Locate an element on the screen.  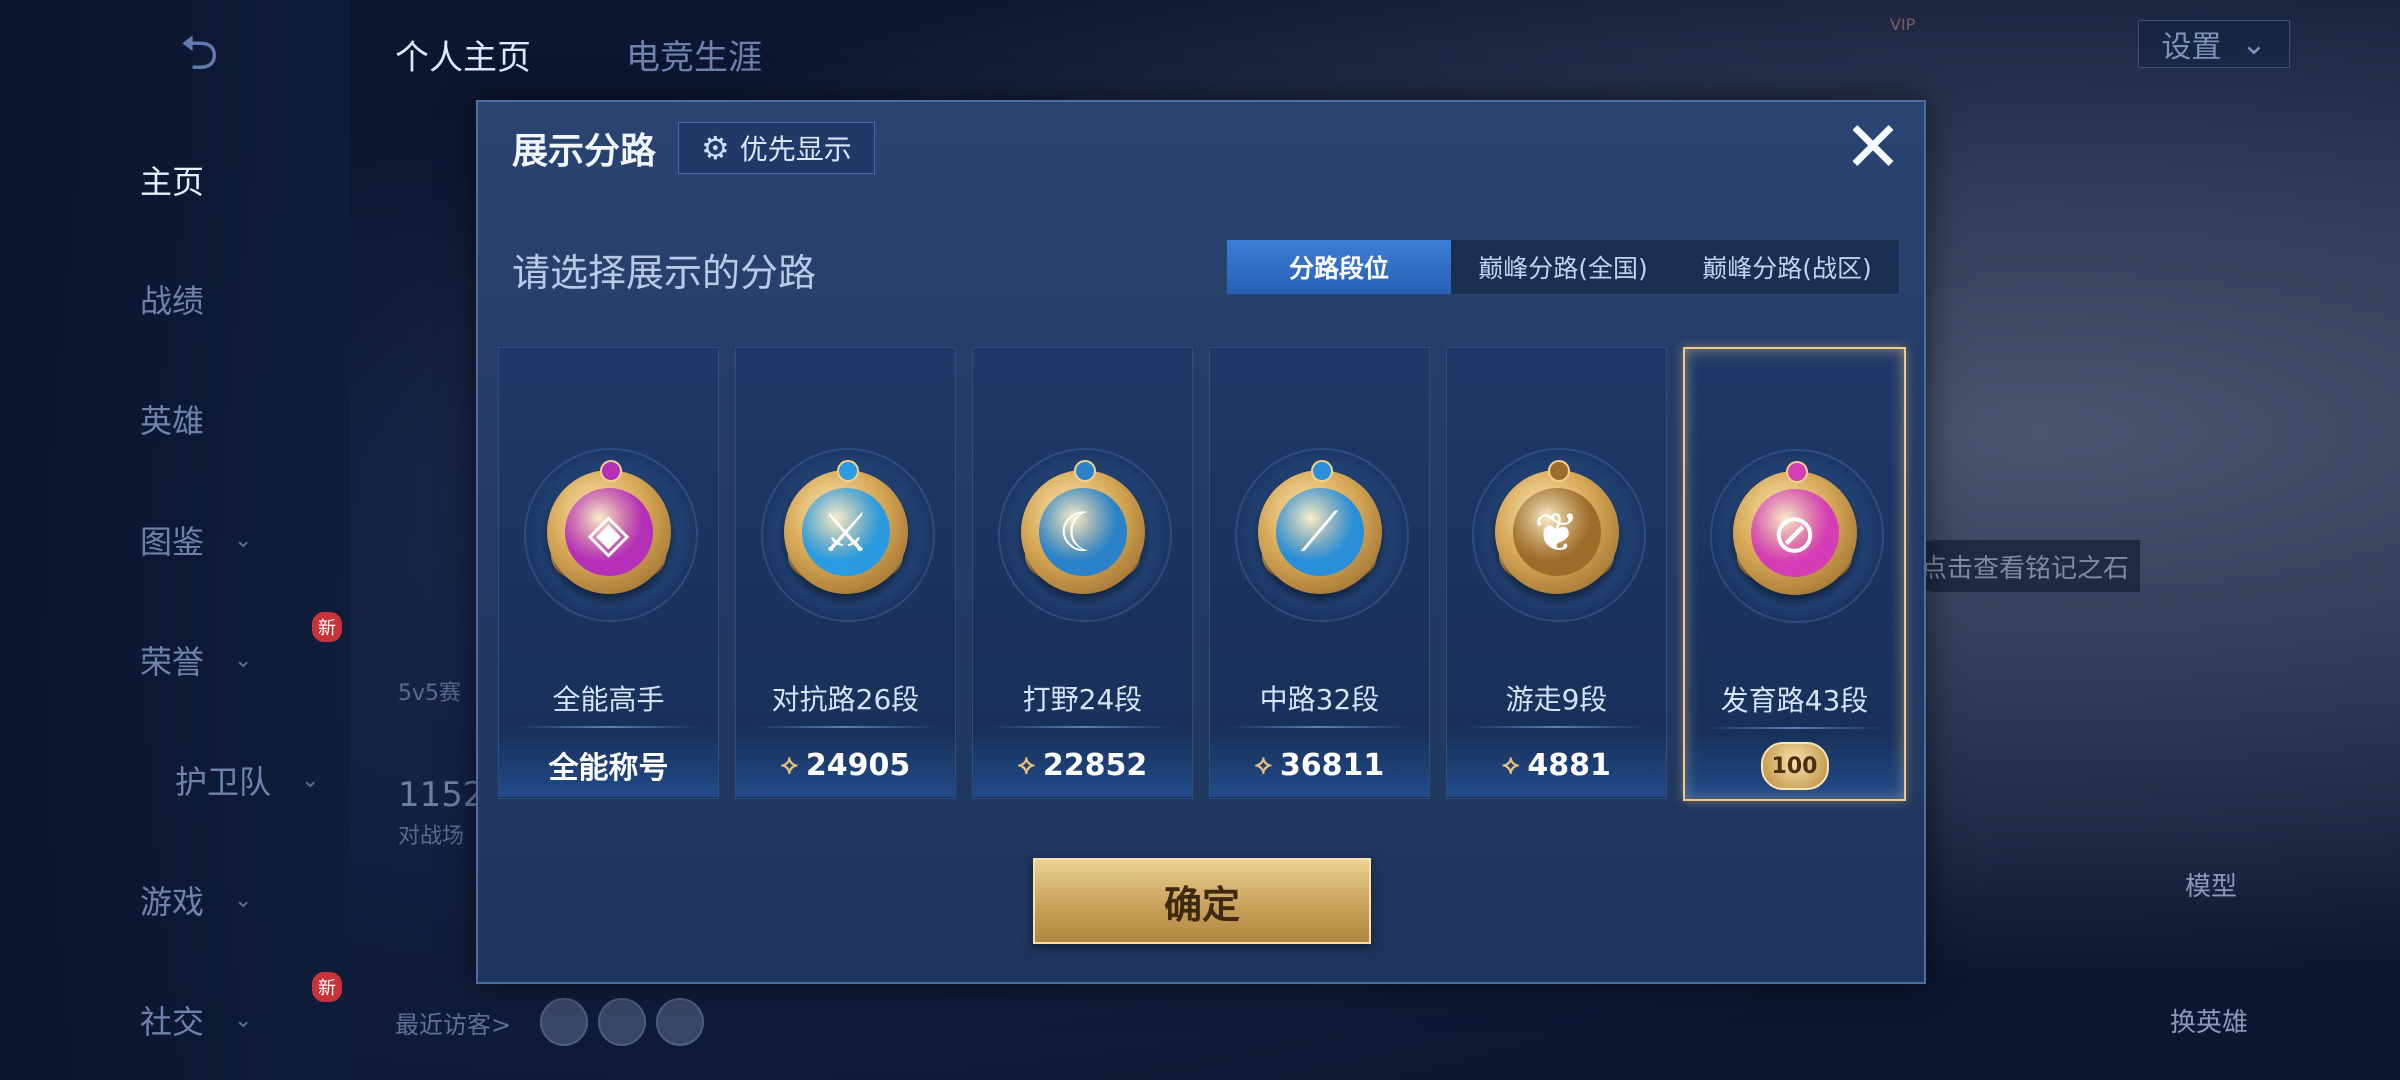
sidebar-item-home: 主页 is located at coordinates (230, 180).